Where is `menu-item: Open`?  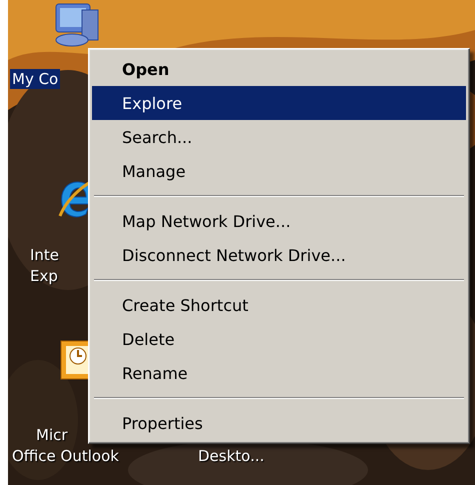 menu-item: Open is located at coordinates (279, 69).